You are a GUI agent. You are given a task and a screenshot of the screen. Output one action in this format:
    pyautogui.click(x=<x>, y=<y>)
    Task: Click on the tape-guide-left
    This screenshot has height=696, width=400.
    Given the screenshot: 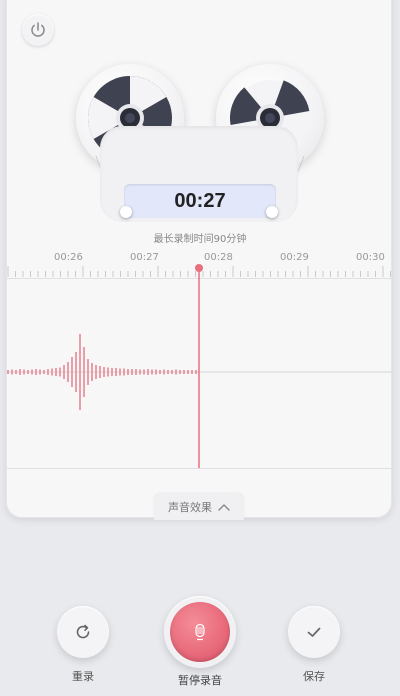 What is the action you would take?
    pyautogui.click(x=126, y=212)
    